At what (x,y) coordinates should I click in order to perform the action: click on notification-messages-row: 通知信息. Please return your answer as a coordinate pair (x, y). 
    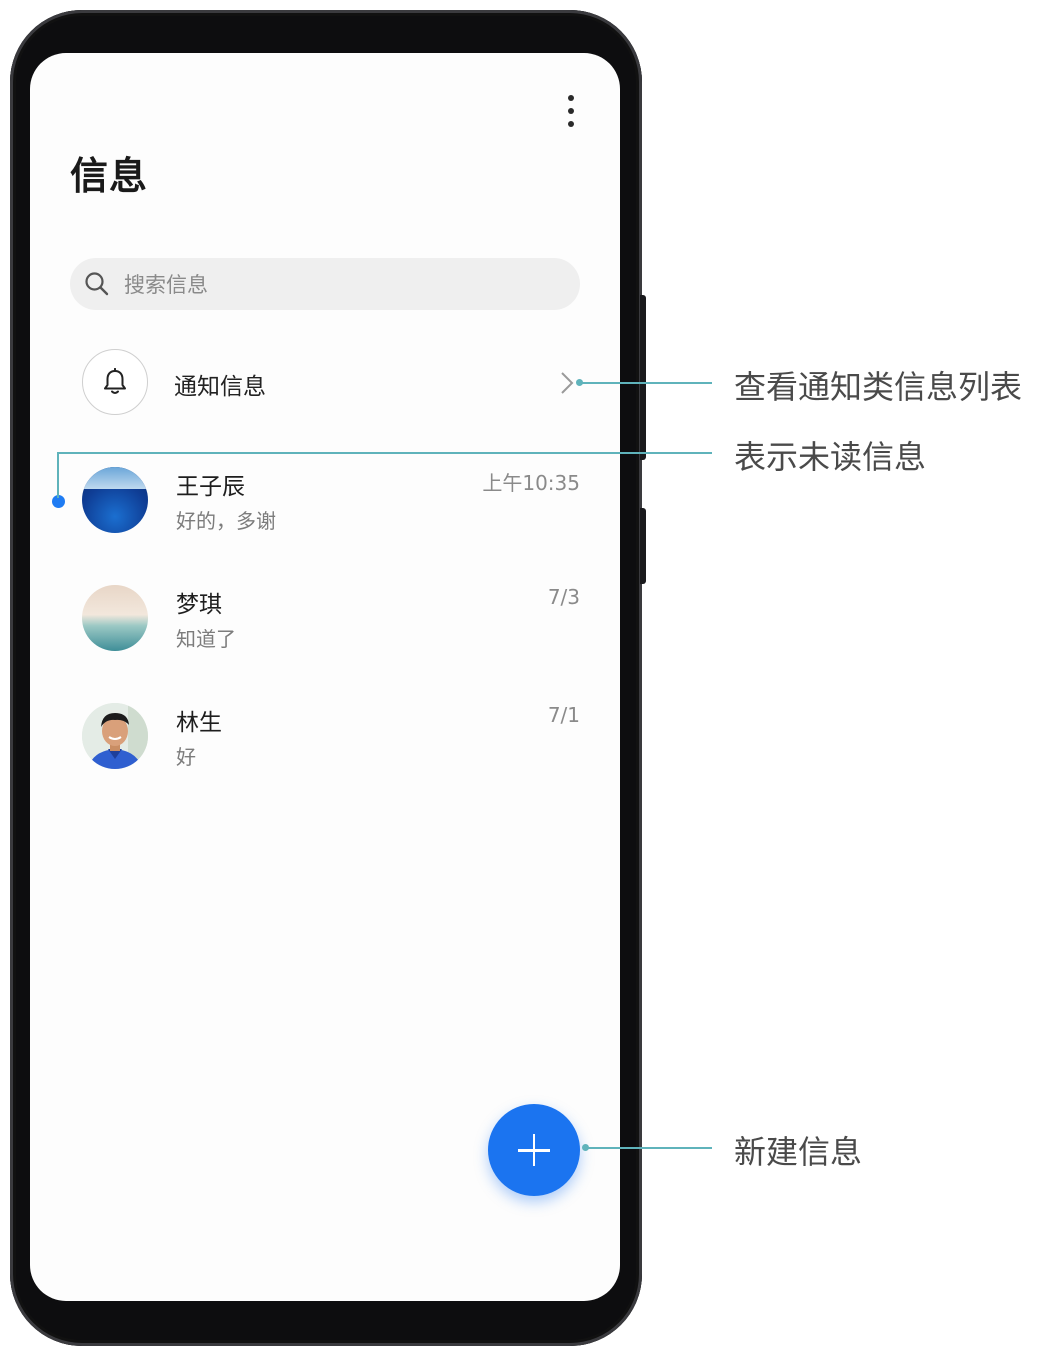
    Looking at the image, I should click on (326, 383).